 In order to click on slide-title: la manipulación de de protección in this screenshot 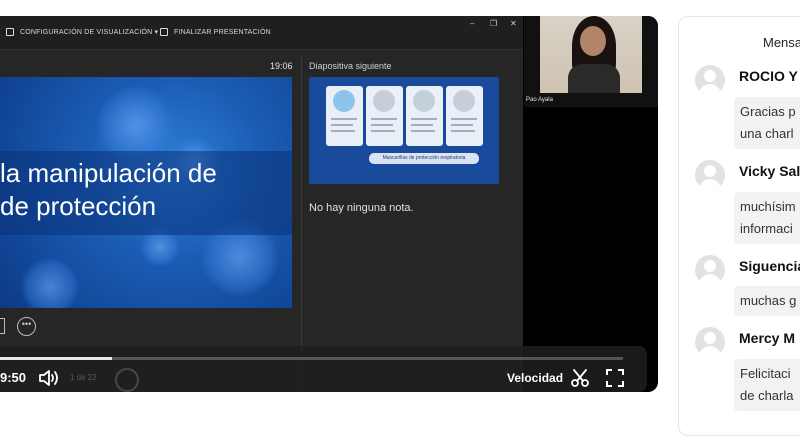, I will do `click(146, 190)`.